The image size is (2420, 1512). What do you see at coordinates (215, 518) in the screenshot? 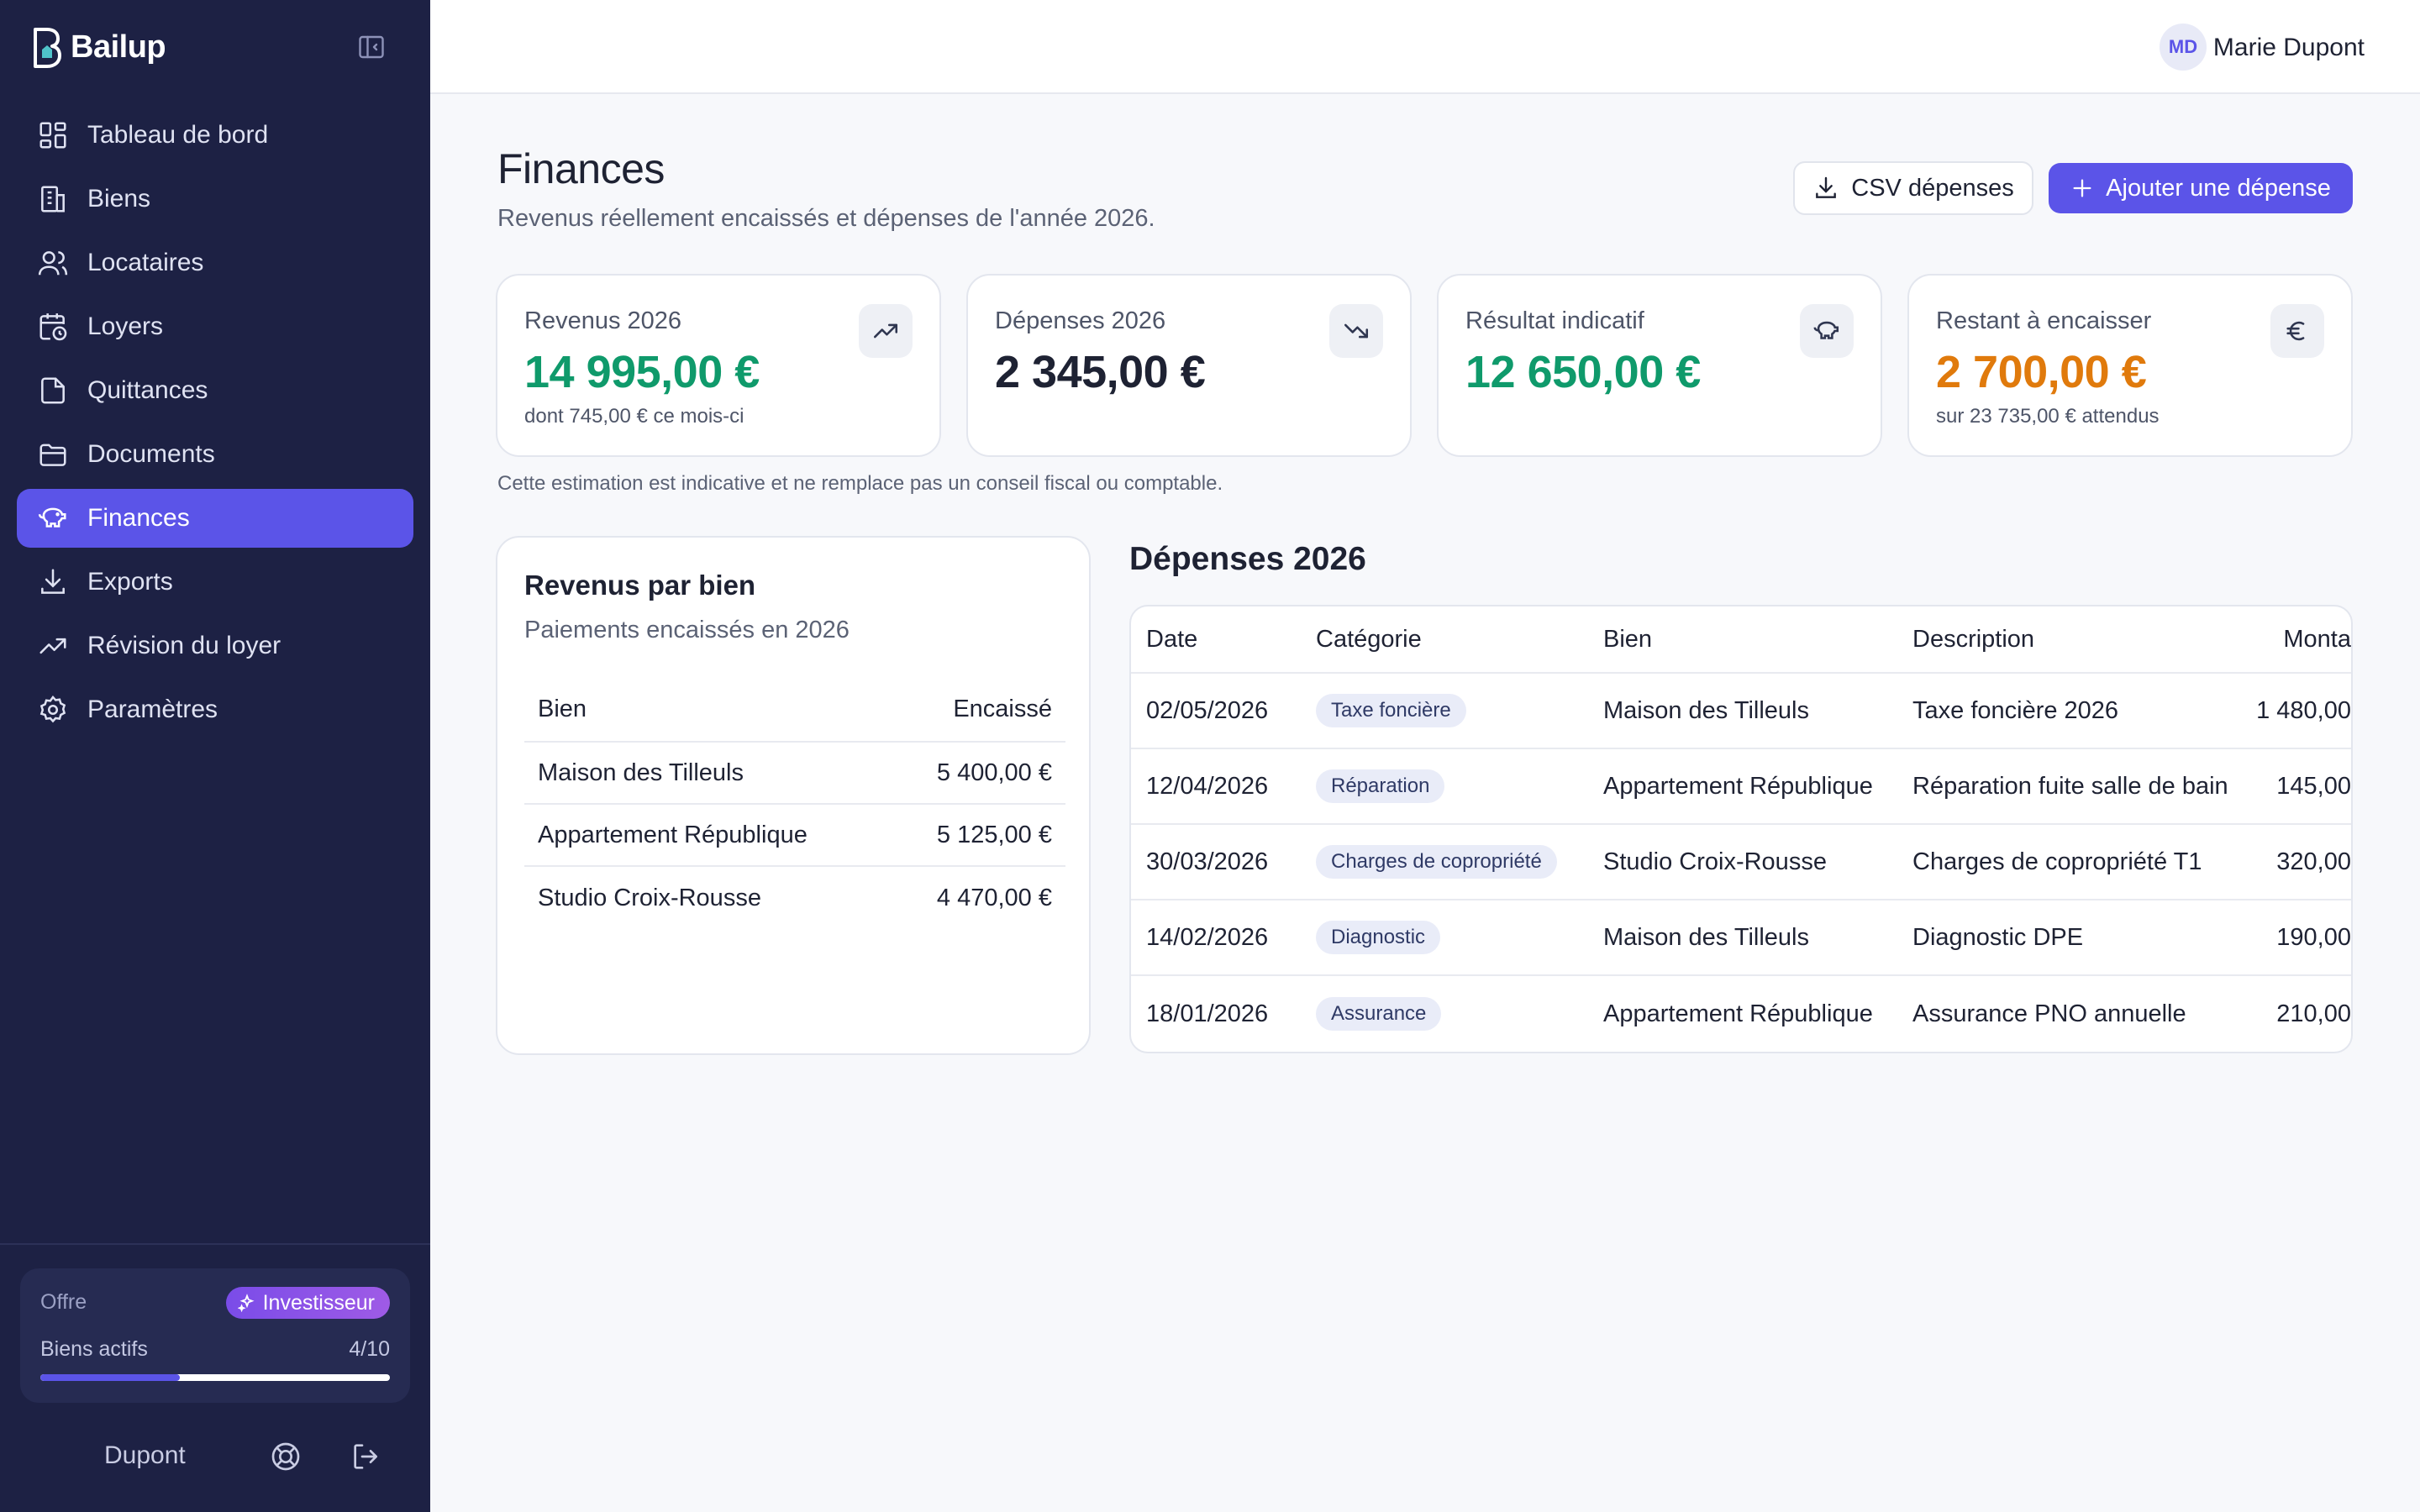
I see `sidebar-item-finances: Finances` at bounding box center [215, 518].